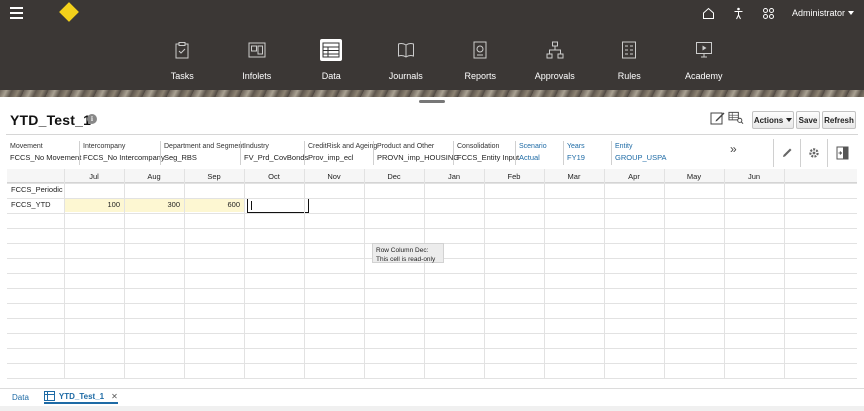 This screenshot has height=411, width=864. Describe the element at coordinates (274, 153) in the screenshot. I see `pov-dimension-industry: Industry FV_Prd_CovBonds` at that location.